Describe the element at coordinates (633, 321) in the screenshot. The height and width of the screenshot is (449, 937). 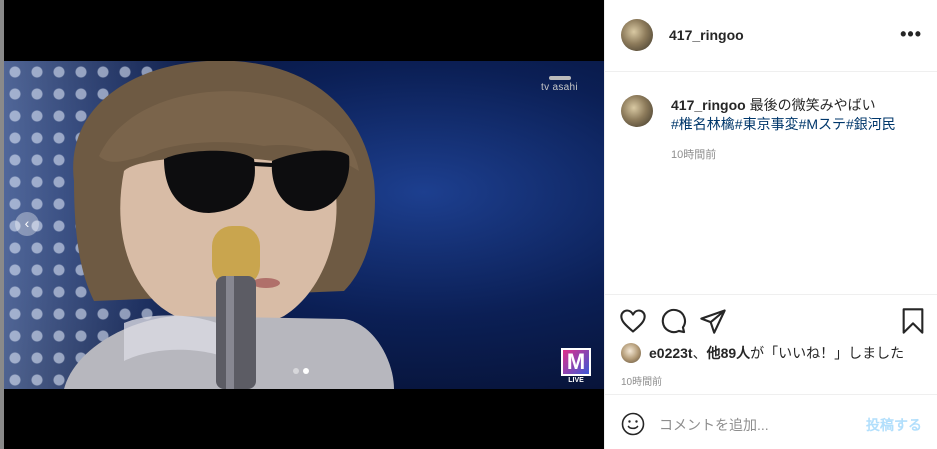
I see `heart-icon` at that location.